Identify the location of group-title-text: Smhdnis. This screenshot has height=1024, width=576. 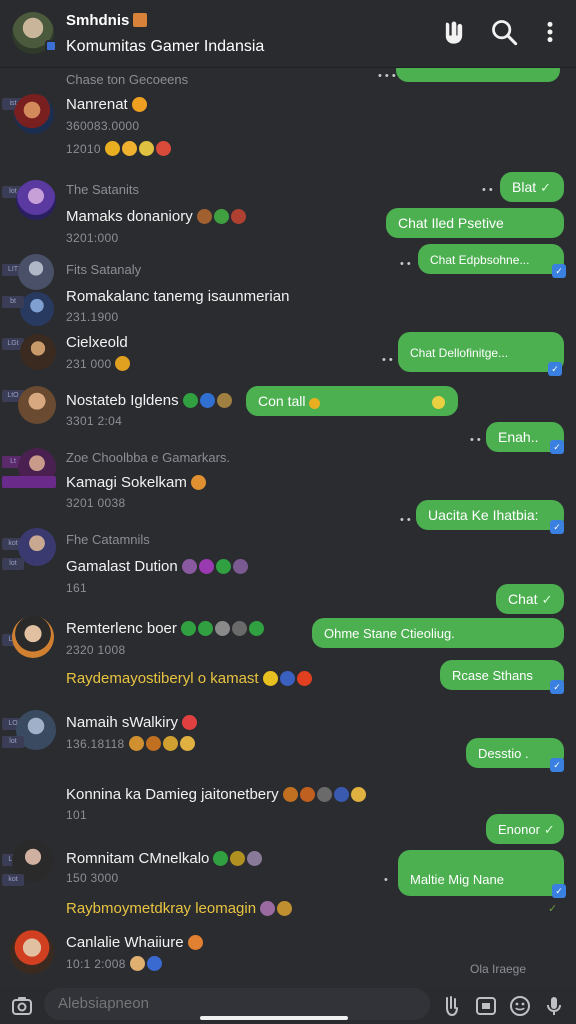
(98, 20).